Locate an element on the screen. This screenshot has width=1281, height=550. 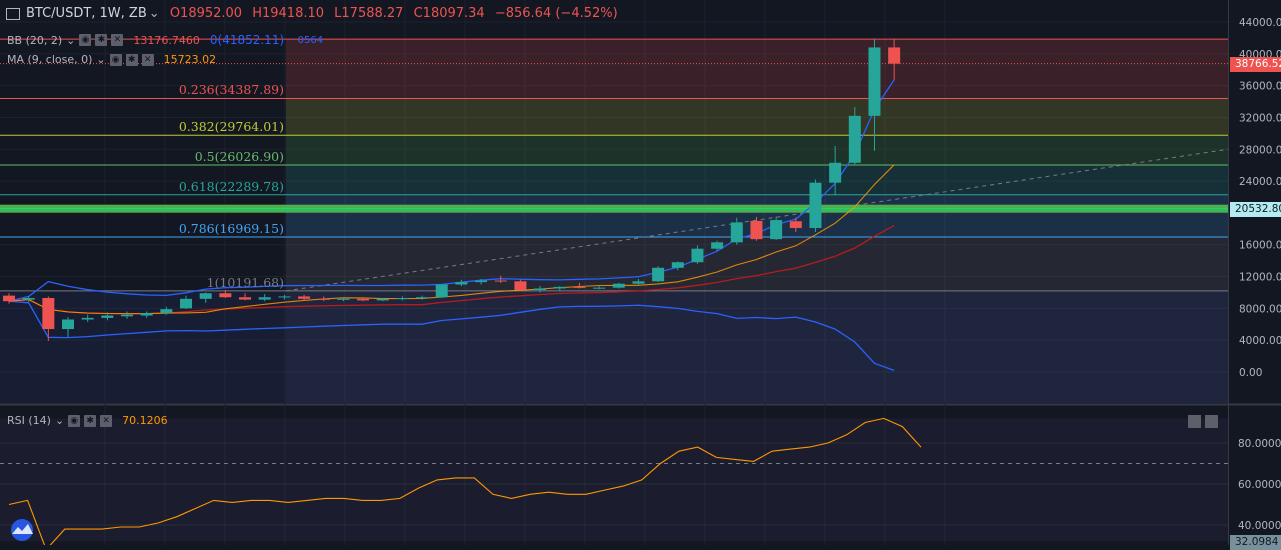
ma-value: 15723.02 is located at coordinates (190, 59).